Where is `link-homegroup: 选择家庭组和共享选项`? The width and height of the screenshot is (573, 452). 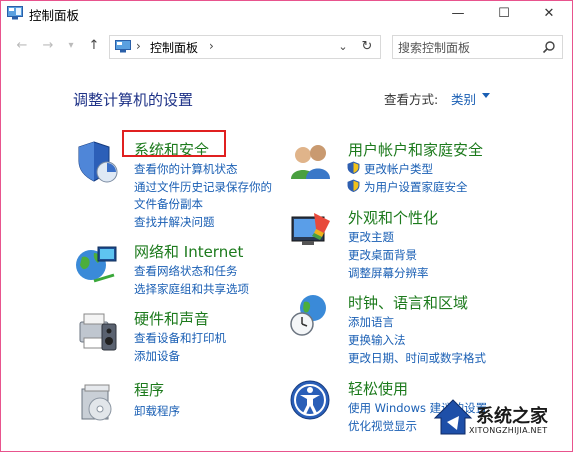
link-homegroup: 选择家庭组和共享选项 is located at coordinates (191, 289).